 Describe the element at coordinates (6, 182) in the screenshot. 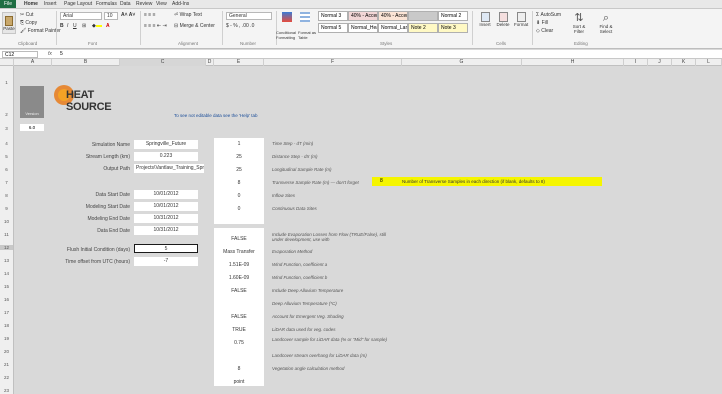

I see `row-header: 7` at that location.